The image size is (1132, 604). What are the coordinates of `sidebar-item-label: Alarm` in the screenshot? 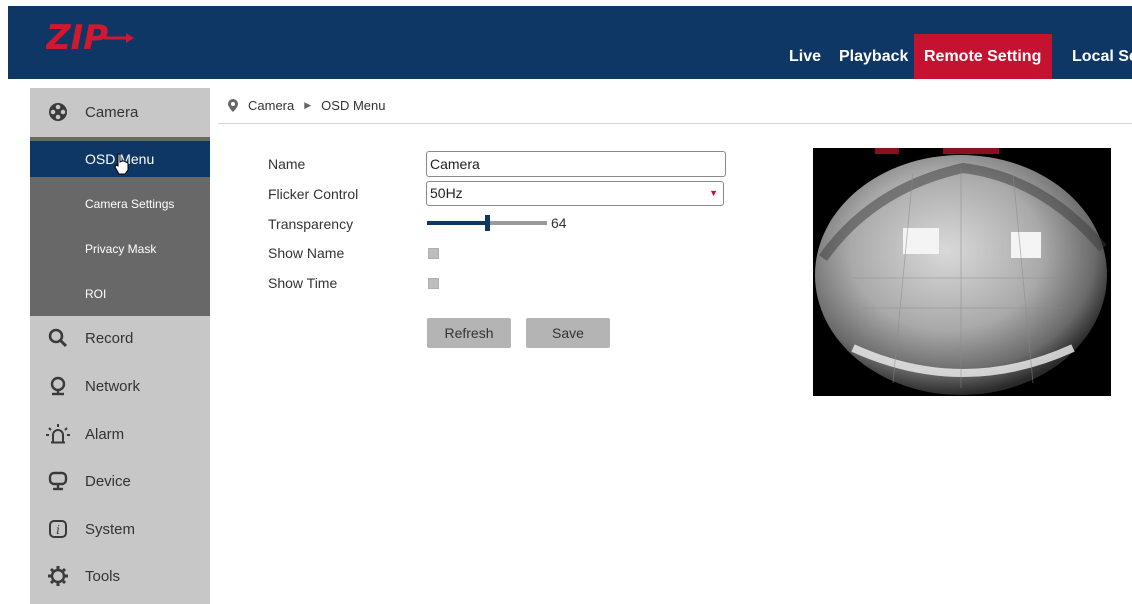 It's located at (105, 434).